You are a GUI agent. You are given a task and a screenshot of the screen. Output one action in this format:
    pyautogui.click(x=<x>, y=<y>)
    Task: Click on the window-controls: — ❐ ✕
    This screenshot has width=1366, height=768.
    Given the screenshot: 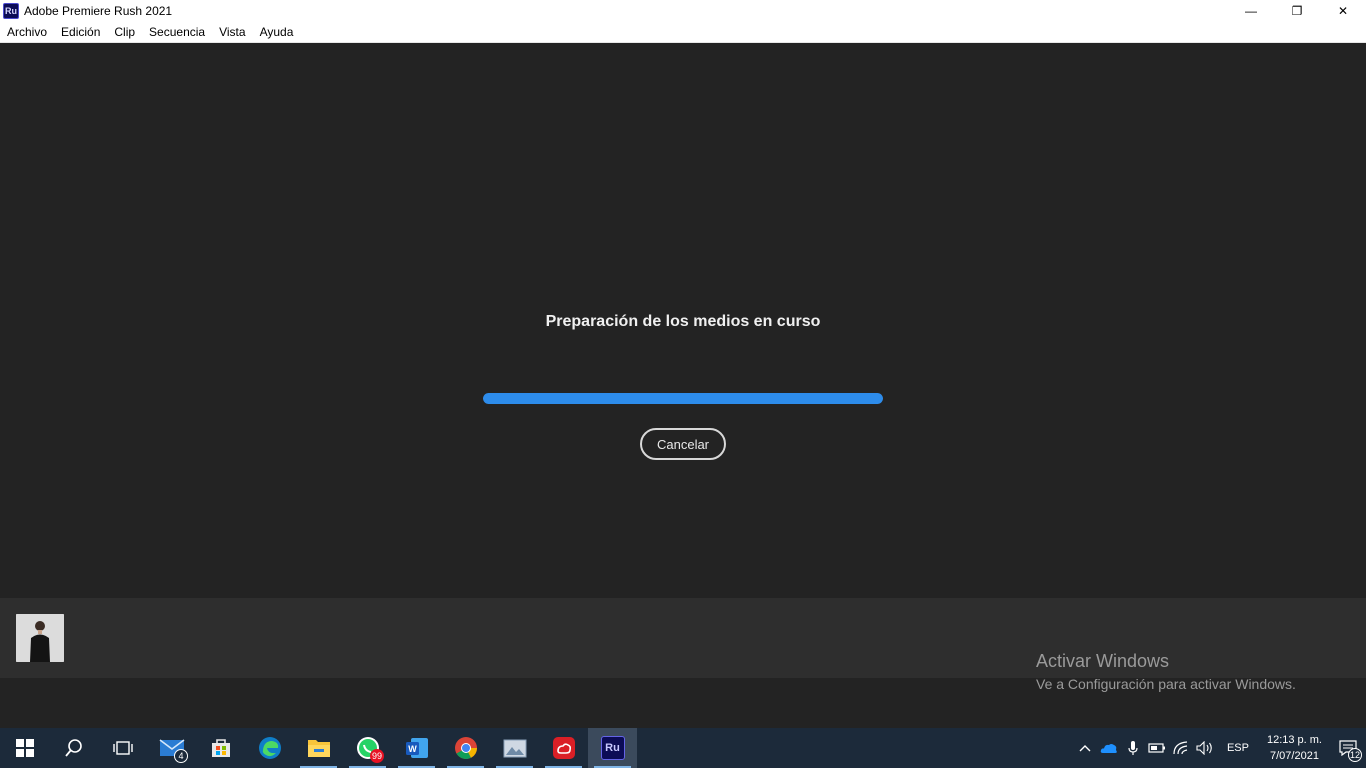 What is the action you would take?
    pyautogui.click(x=1297, y=11)
    